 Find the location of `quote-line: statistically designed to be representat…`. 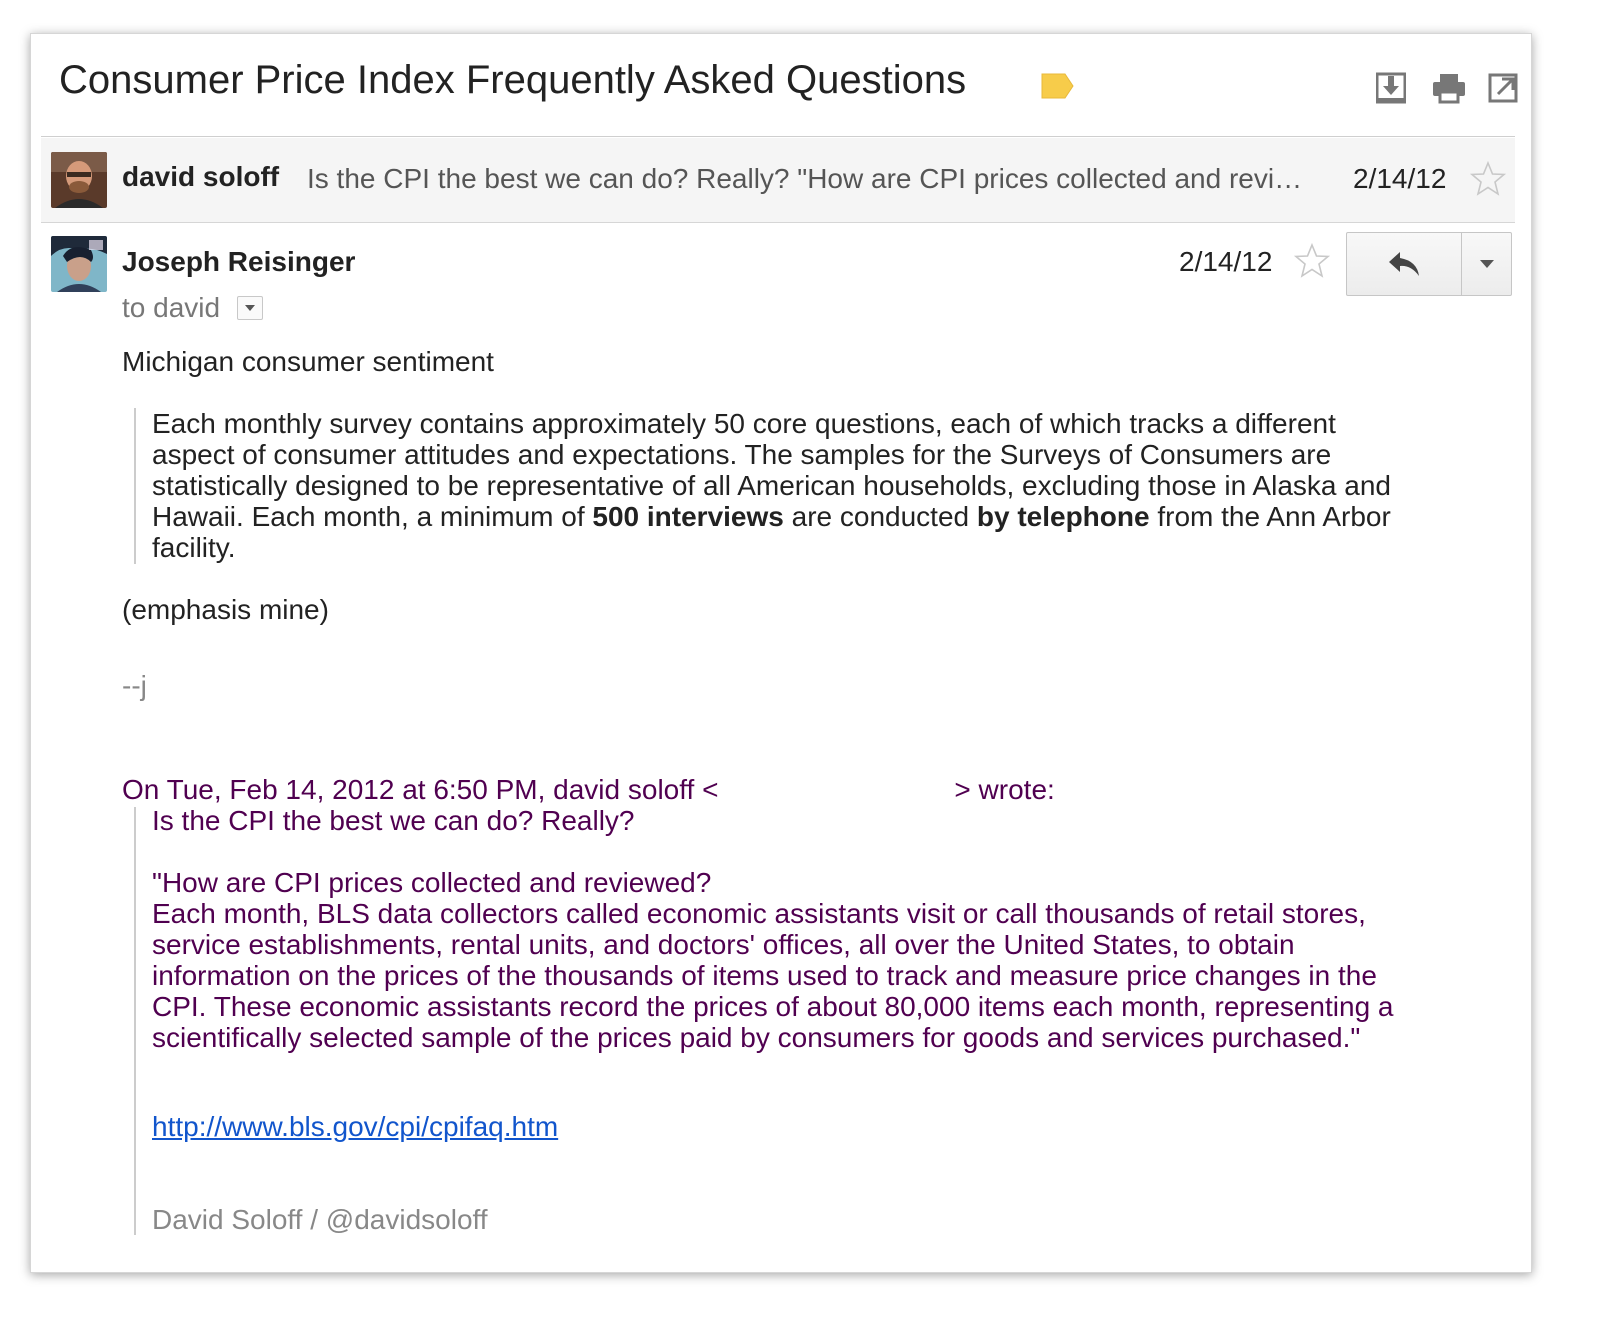

quote-line: statistically designed to be representat… is located at coordinates (771, 485).